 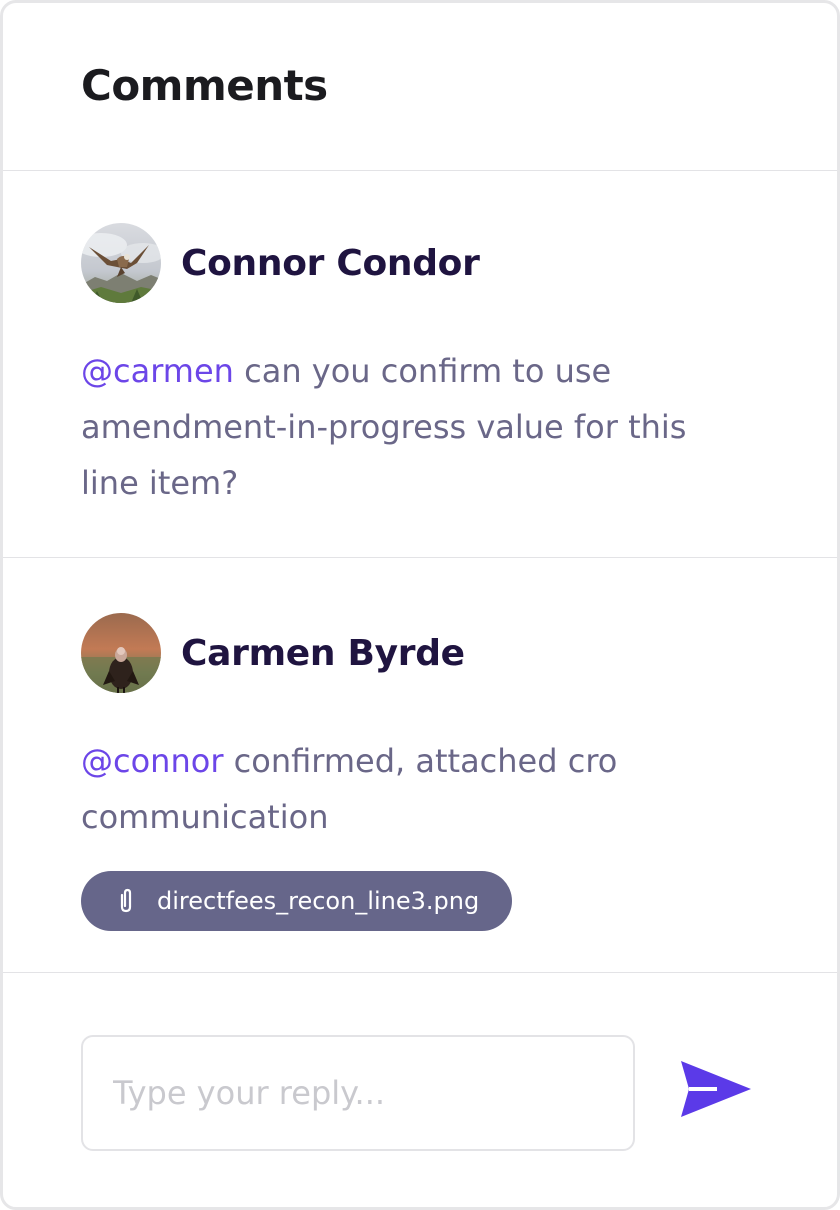 What do you see at coordinates (420, 87) in the screenshot?
I see `panel-header: Comments` at bounding box center [420, 87].